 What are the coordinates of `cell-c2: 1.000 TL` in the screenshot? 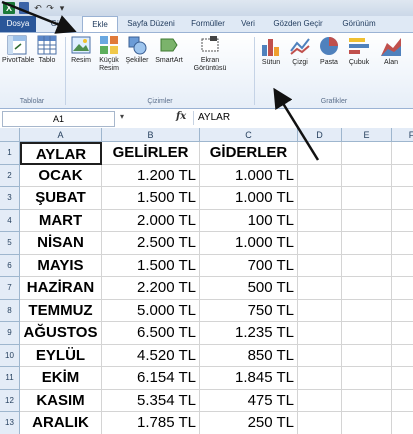 It's located at (249, 175).